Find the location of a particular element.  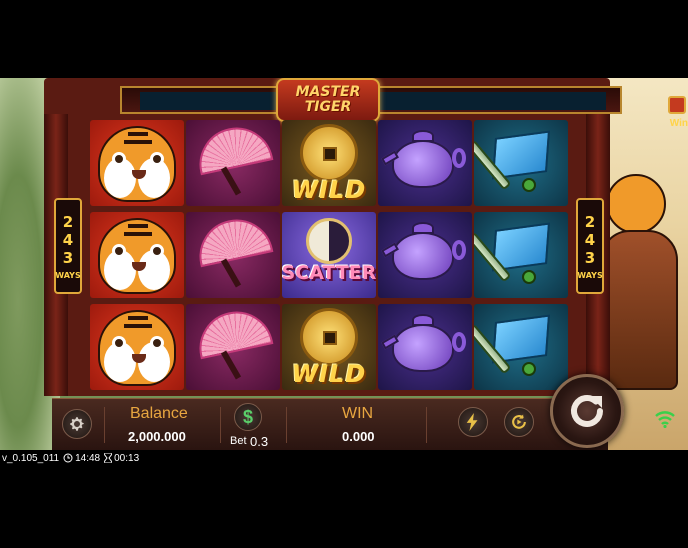

clock: 14:48 is located at coordinates (81, 458).